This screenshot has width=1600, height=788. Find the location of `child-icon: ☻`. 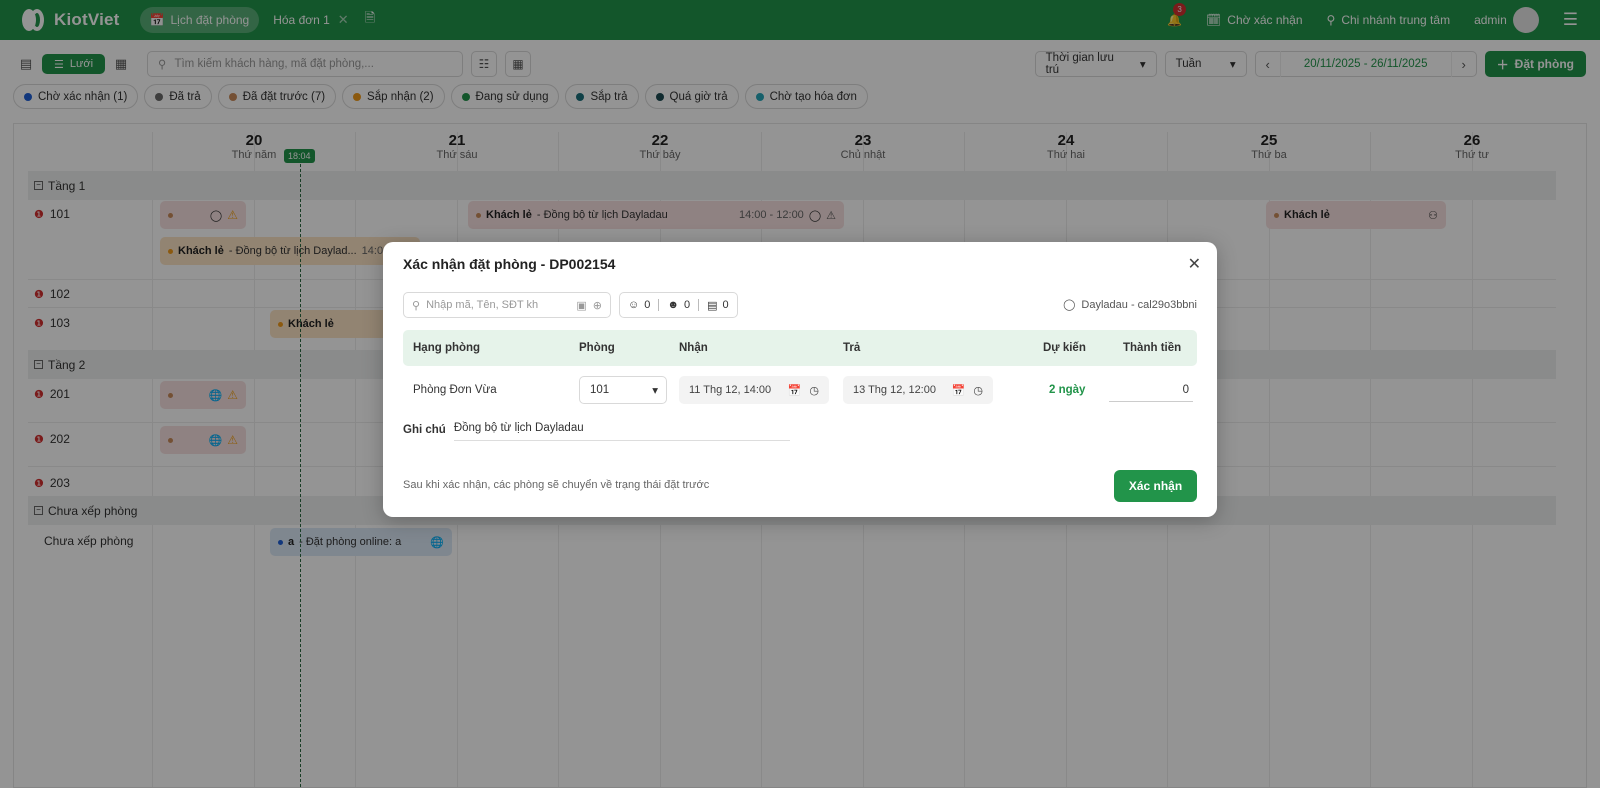

child-icon: ☻ is located at coordinates (673, 305).